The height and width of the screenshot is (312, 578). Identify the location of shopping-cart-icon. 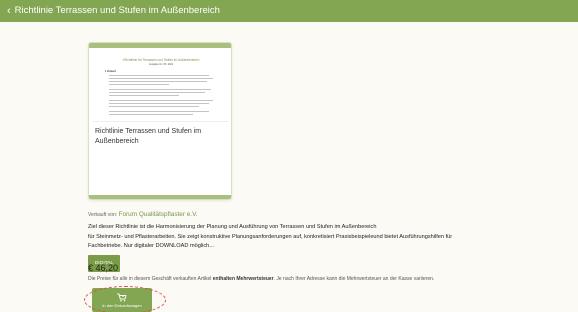
(122, 297).